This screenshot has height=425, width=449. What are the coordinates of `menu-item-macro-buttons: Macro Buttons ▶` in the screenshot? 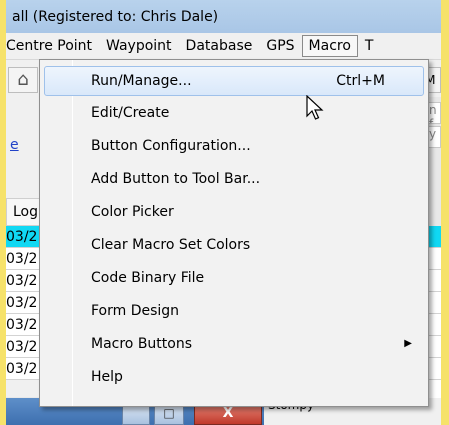 It's located at (234, 344).